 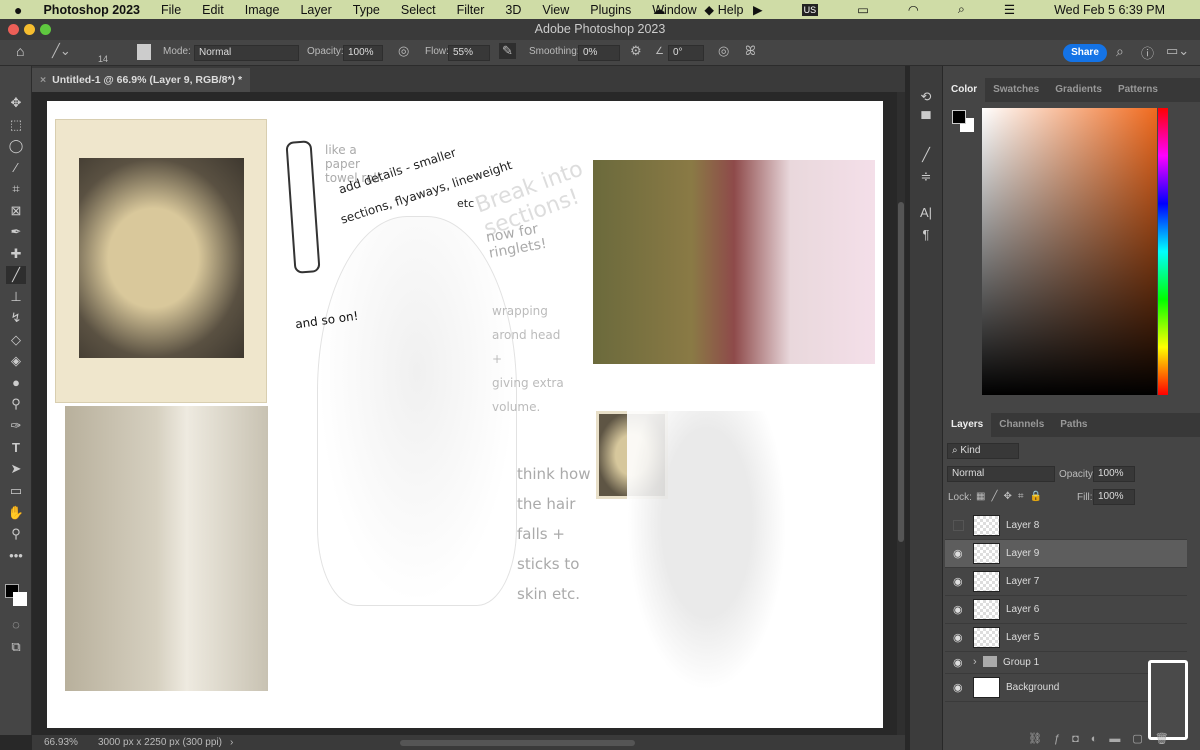 What do you see at coordinates (403, 51) in the screenshot?
I see `pressure-opacity-icon: ◎` at bounding box center [403, 51].